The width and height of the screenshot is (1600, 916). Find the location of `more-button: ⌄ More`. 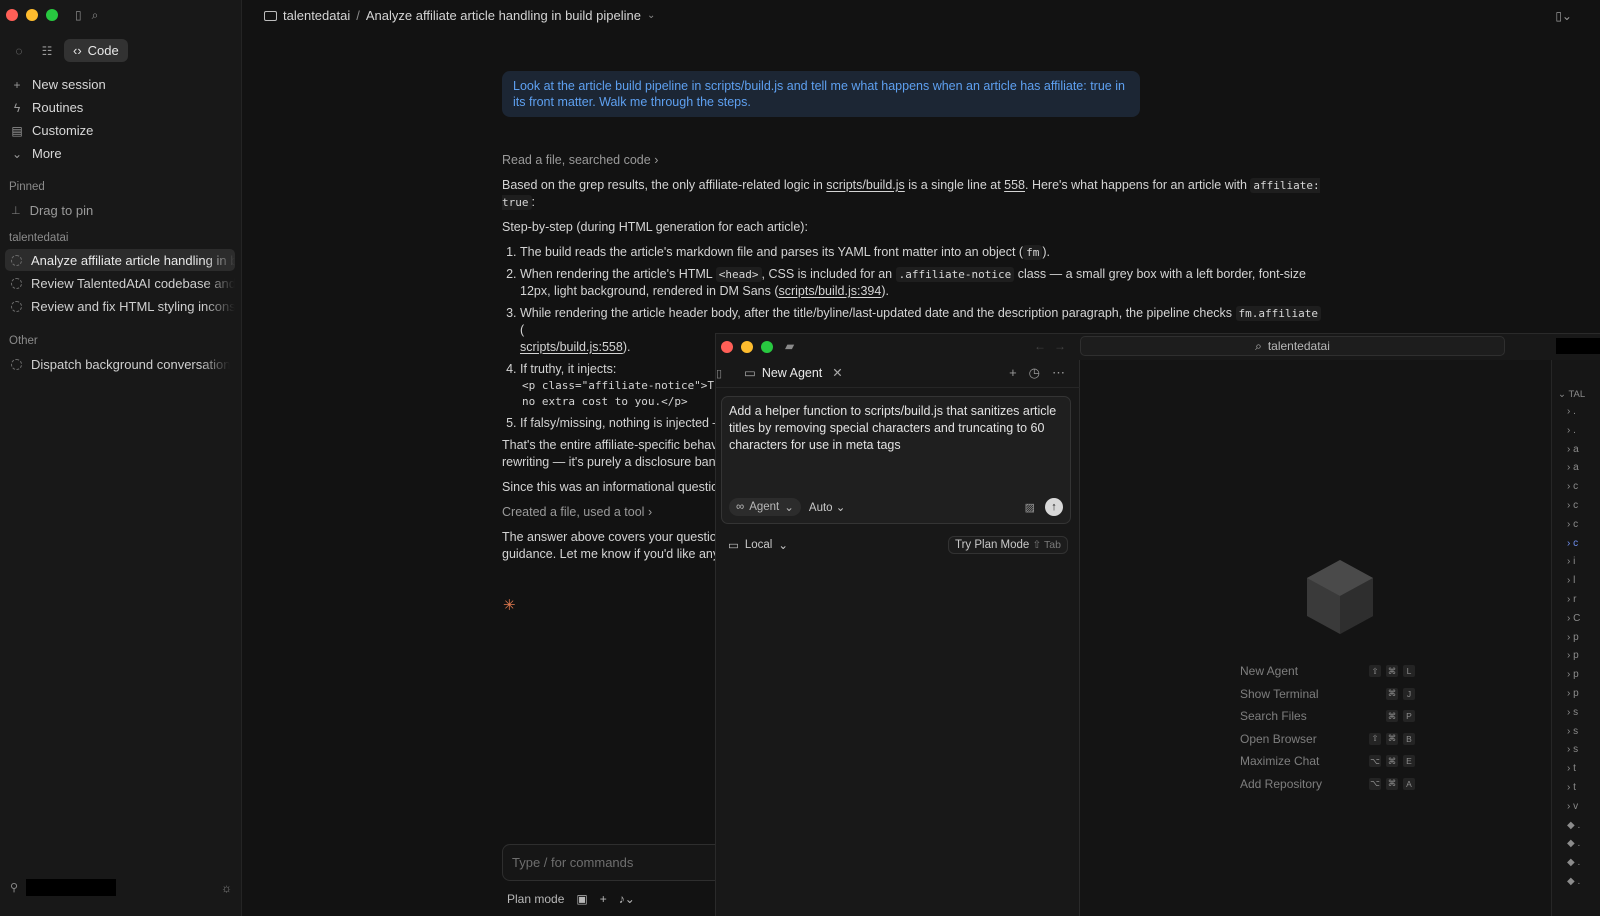

more-button: ⌄ More is located at coordinates (122, 153).